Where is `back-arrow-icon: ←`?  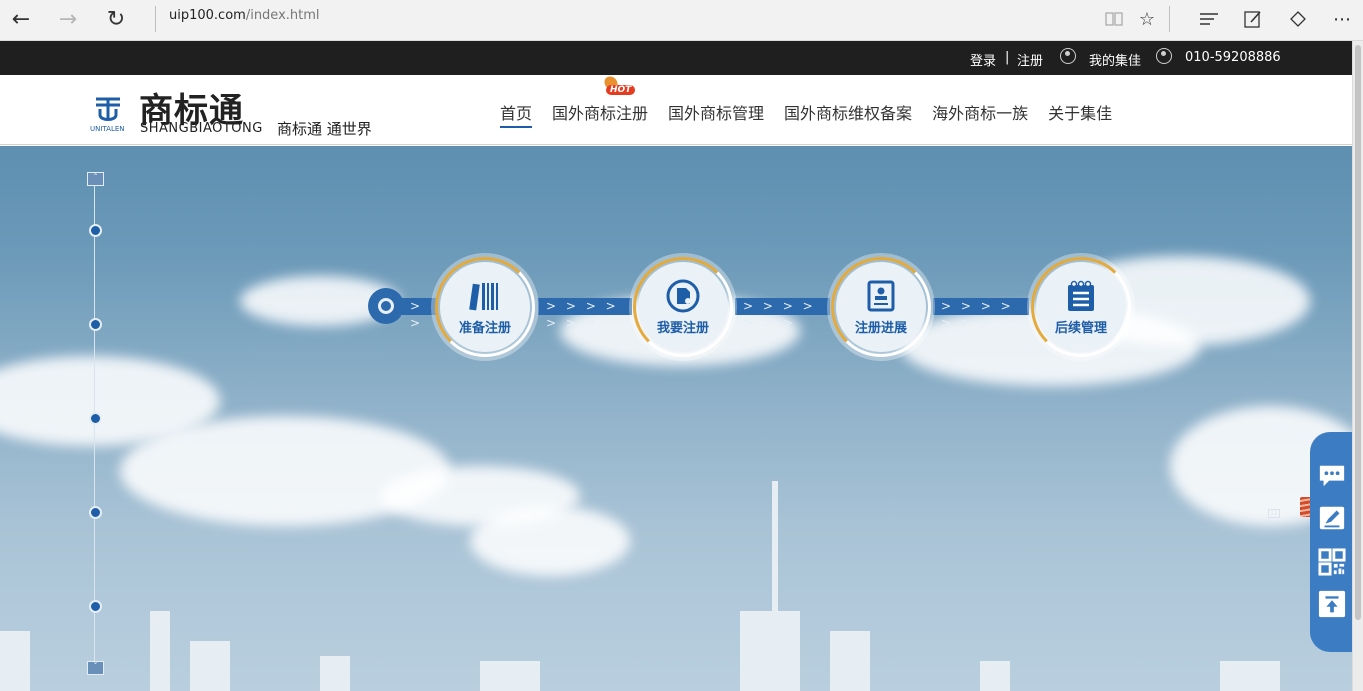
back-arrow-icon: ← is located at coordinates (21, 19).